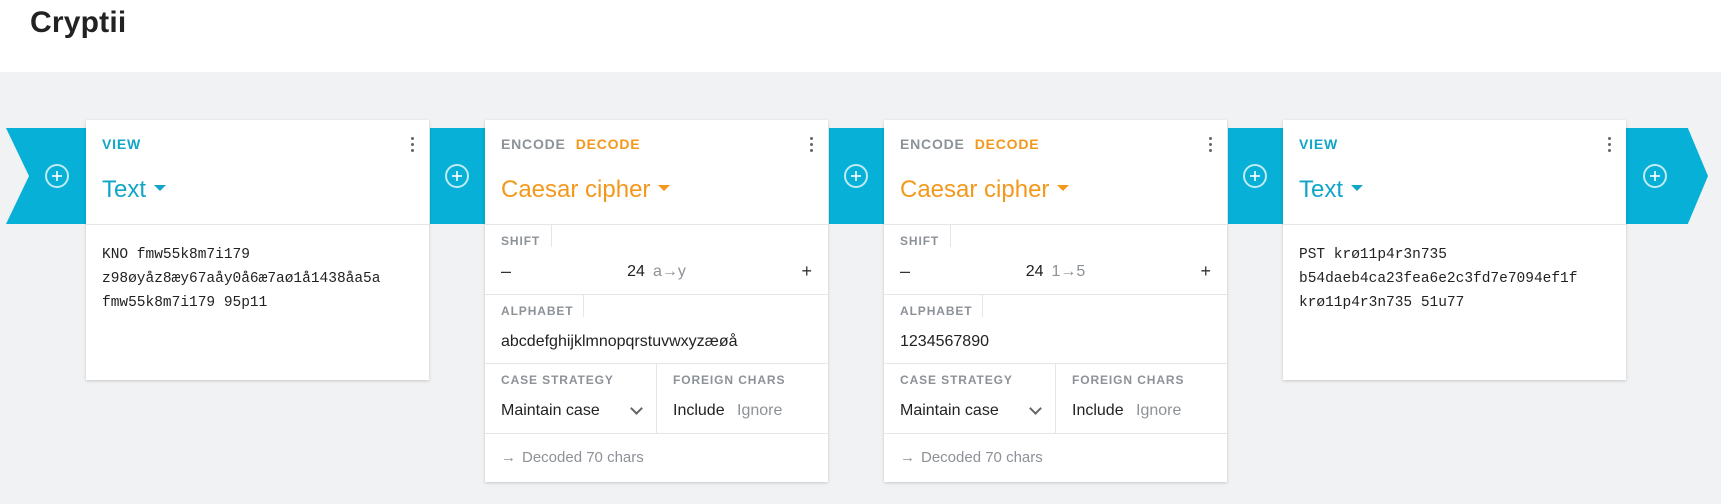  Describe the element at coordinates (1438, 279) in the screenshot. I see `text-line: b54daeb4ca23fea6e2c3fd7e7094ef1f` at that location.